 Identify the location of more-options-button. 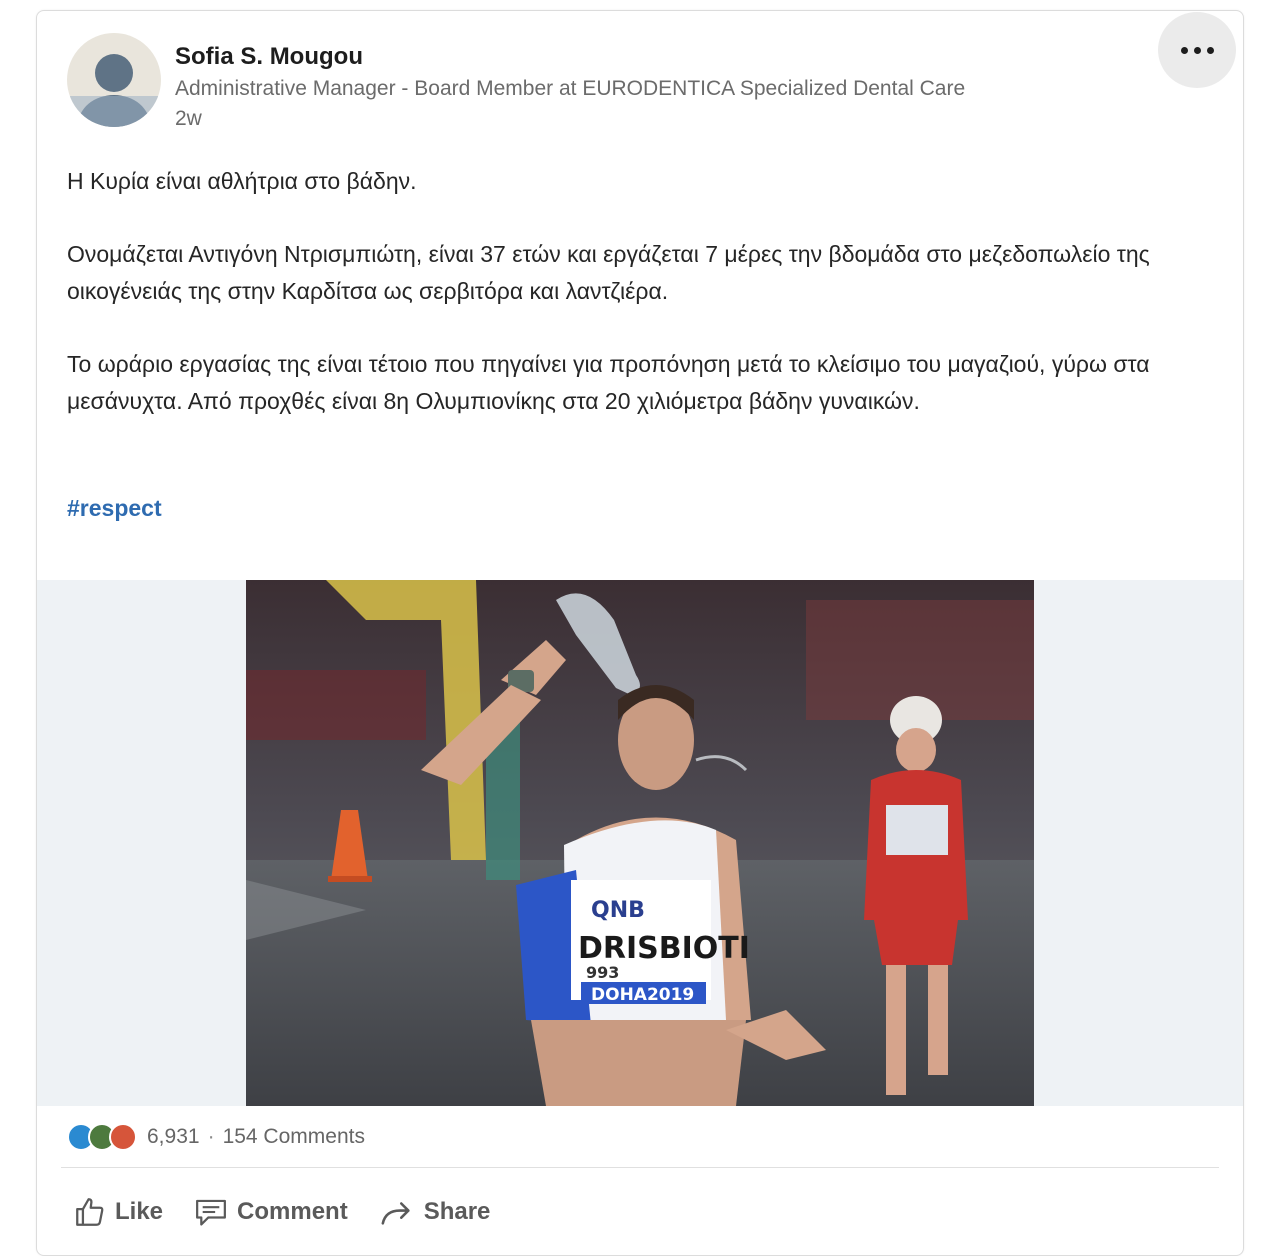
(1197, 50).